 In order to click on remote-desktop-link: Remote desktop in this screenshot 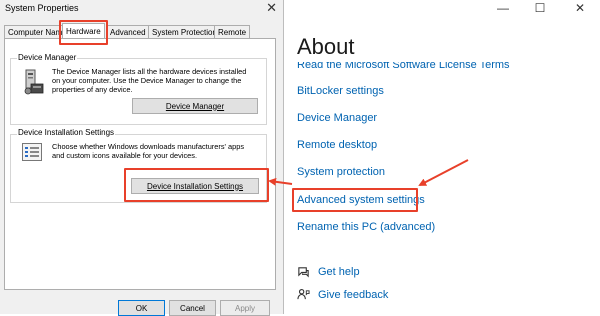, I will do `click(337, 145)`.